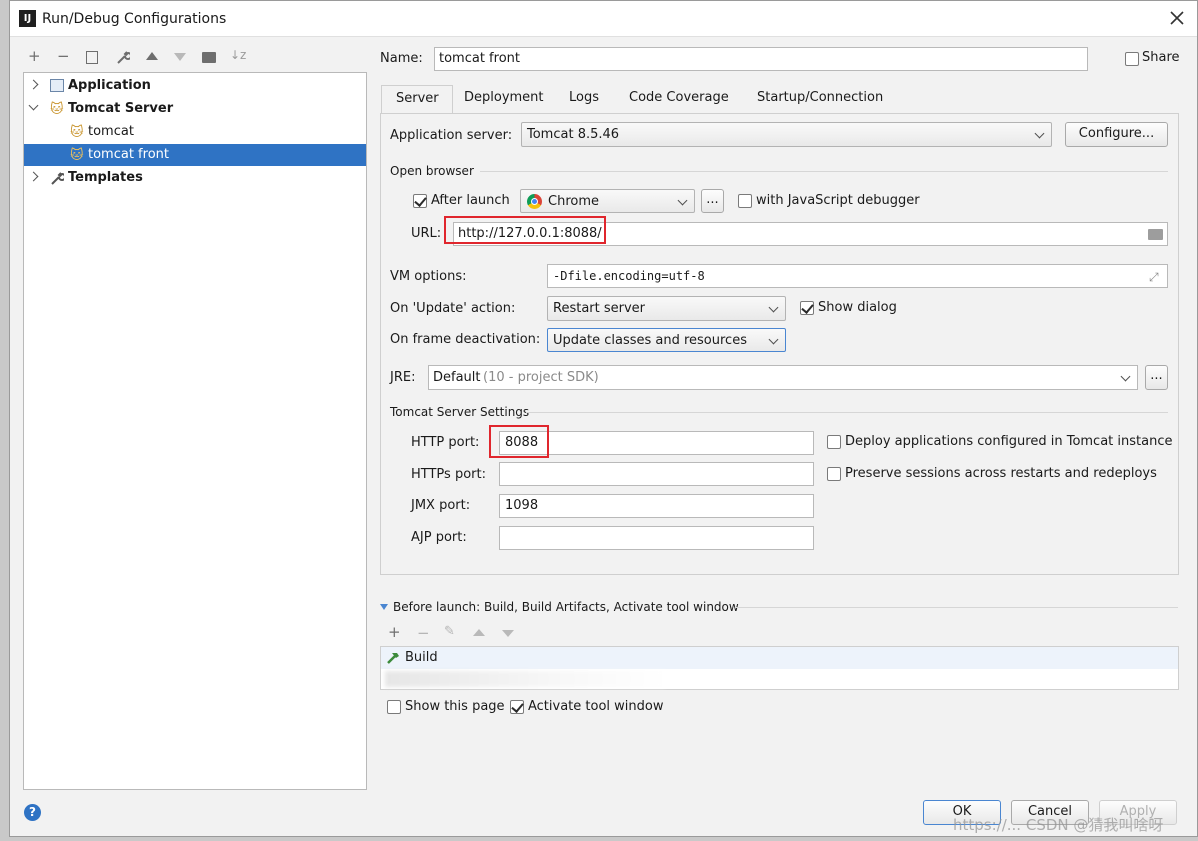  I want to click on hammer-icon, so click(393, 660).